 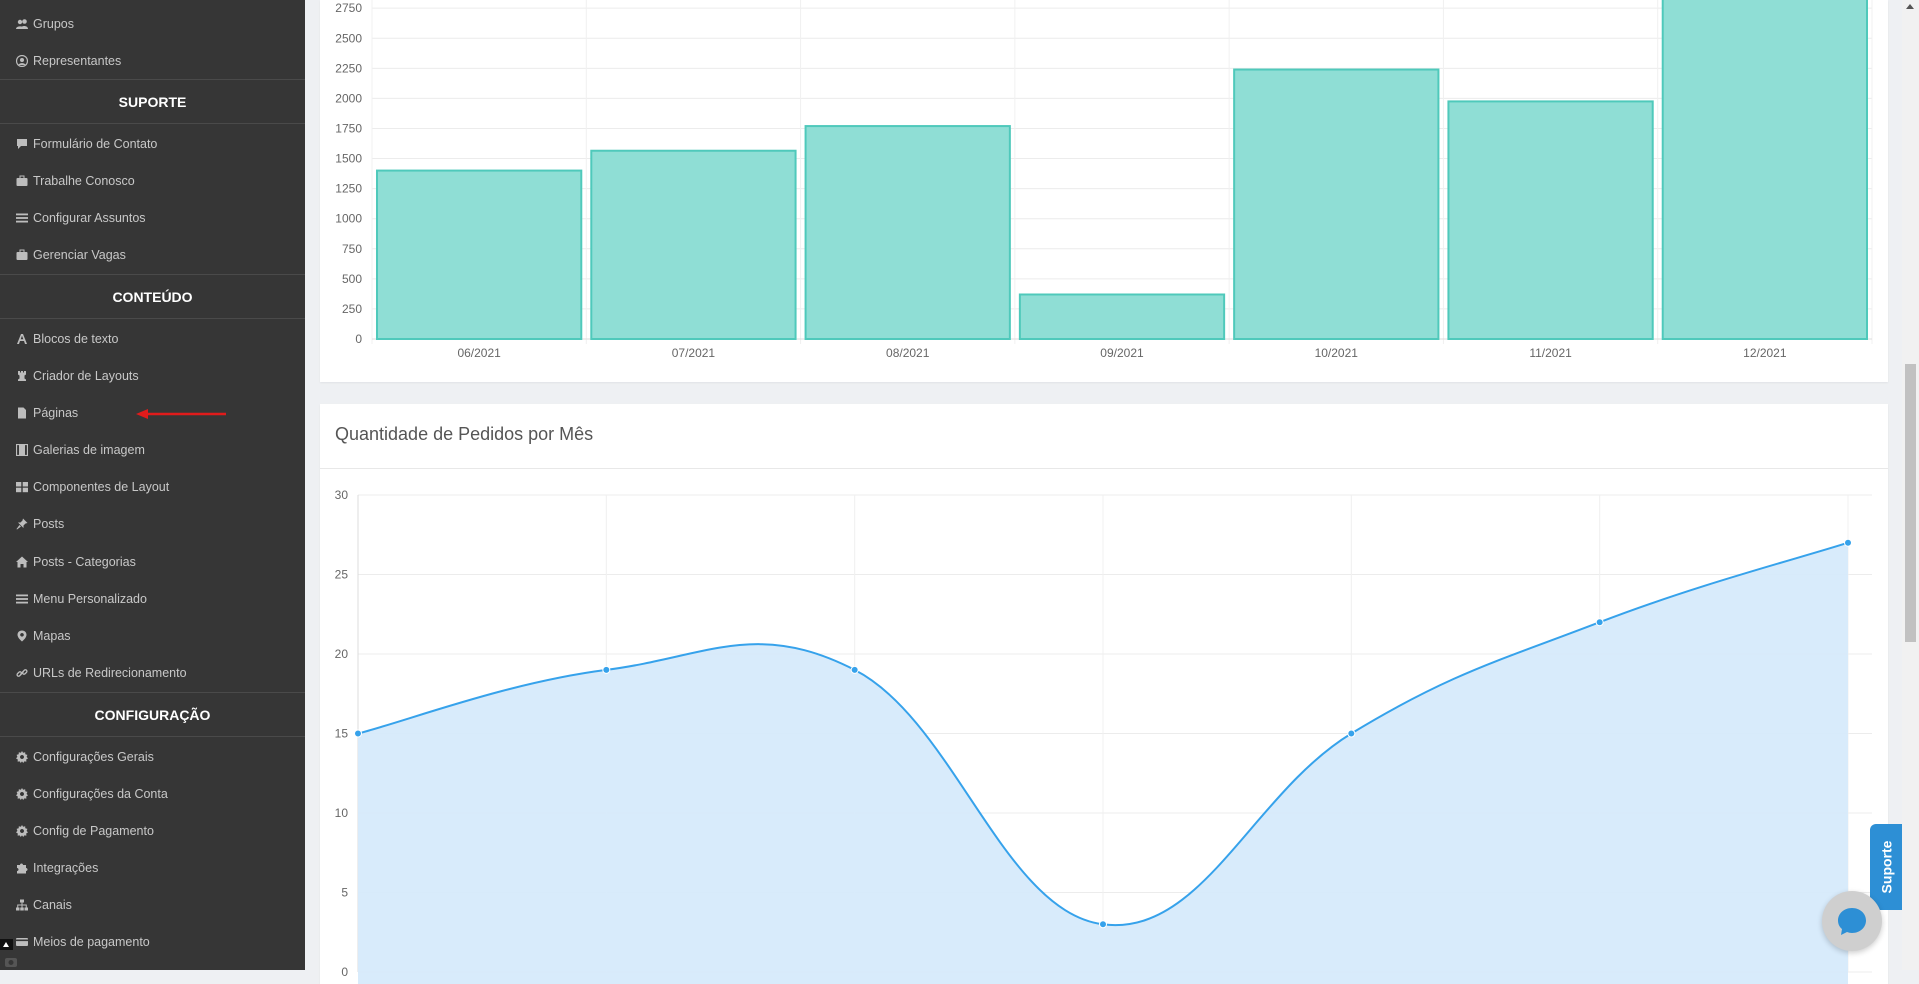 I want to click on sidebar-item-label: Criador de Layouts, so click(x=86, y=376).